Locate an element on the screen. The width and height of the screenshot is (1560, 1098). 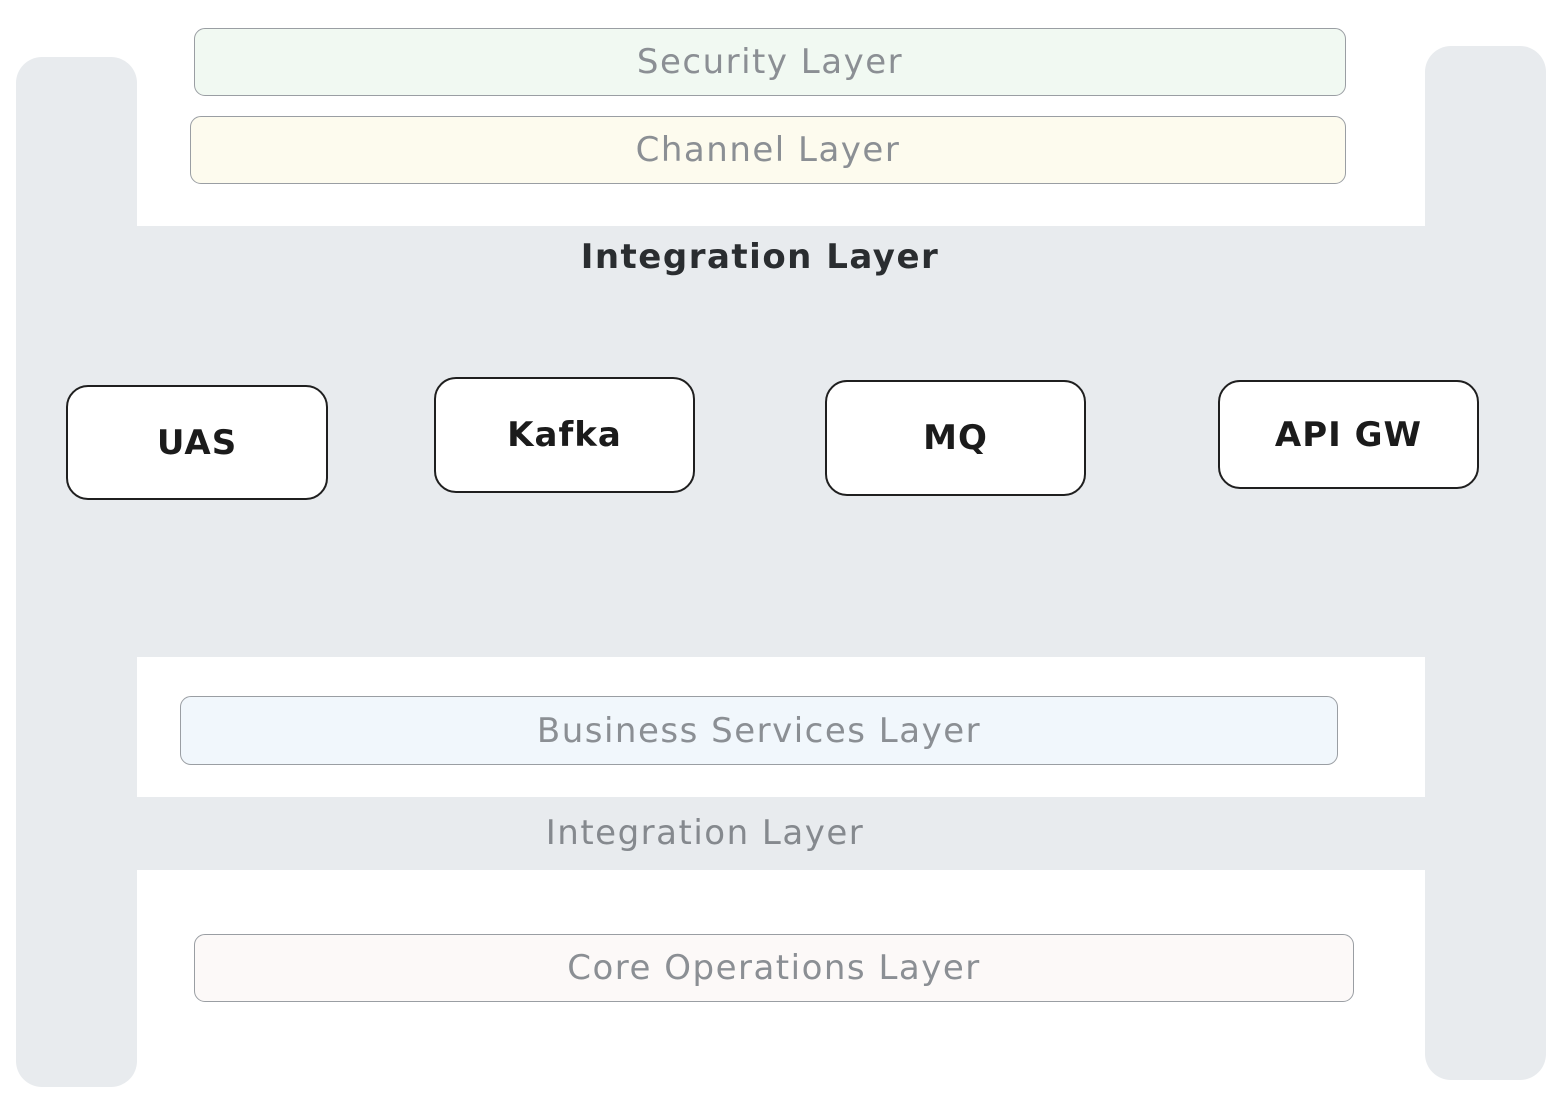
integration-layer-lower-title: Integration Layer is located at coordinates (705, 833).